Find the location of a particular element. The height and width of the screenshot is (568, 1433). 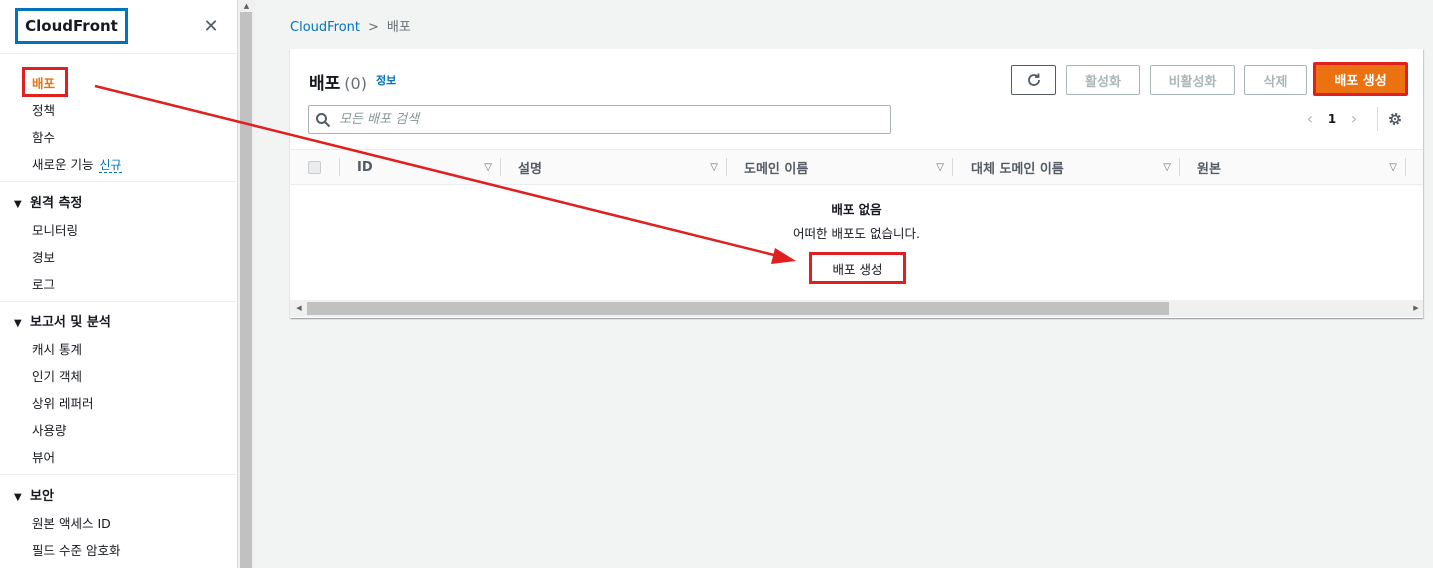

breadcrumb: CloudFront > 배포 is located at coordinates (350, 25).